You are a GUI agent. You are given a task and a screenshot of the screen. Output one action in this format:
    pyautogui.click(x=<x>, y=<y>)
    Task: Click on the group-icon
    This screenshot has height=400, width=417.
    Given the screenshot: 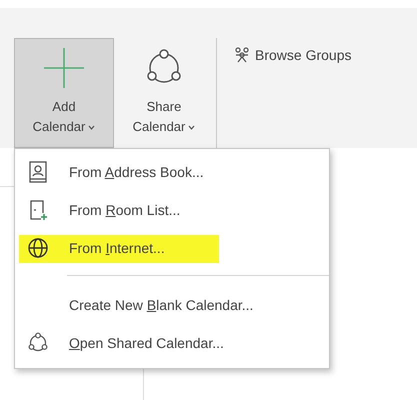 What is the action you would take?
    pyautogui.click(x=242, y=55)
    